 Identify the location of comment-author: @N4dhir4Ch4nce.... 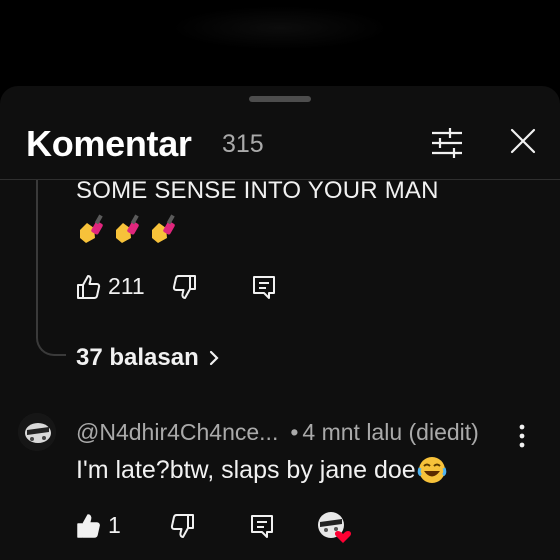
(177, 432).